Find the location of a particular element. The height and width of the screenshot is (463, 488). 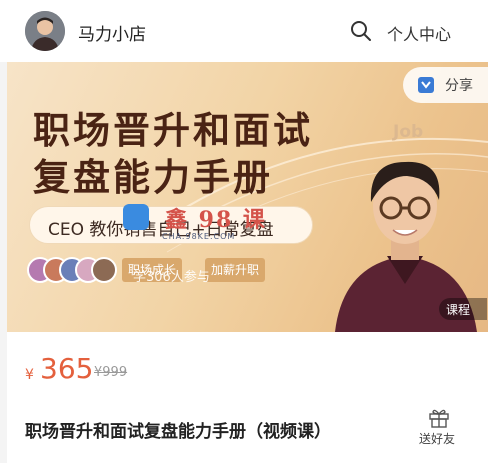

watermark-url: CHA.98KE.COM is located at coordinates (199, 236).